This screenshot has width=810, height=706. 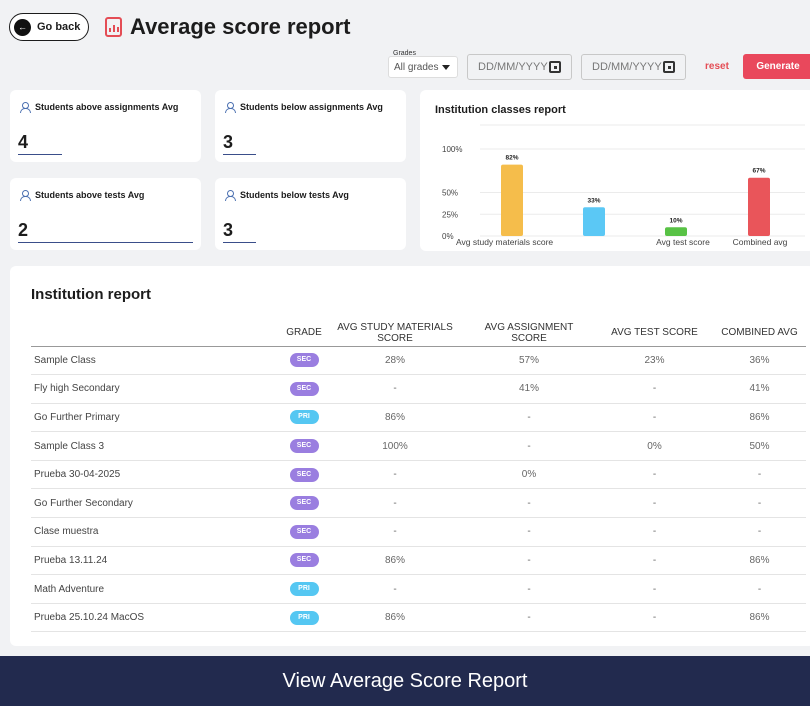 I want to click on bar-value-label: 82%, so click(x=511, y=158).